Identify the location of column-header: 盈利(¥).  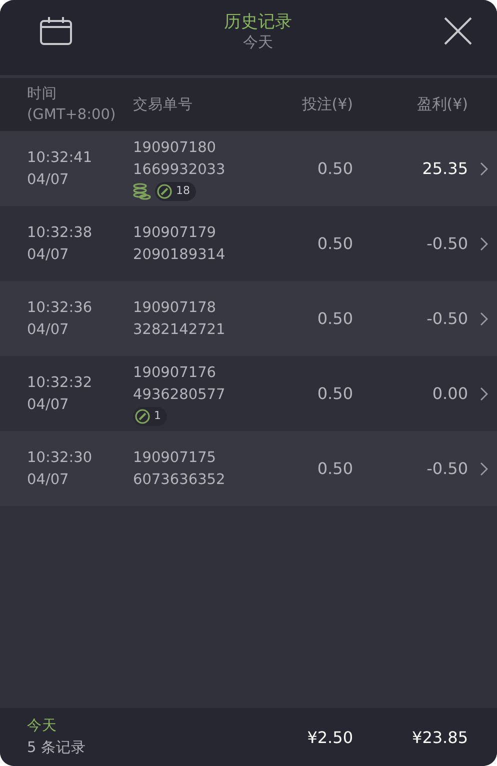
(442, 104).